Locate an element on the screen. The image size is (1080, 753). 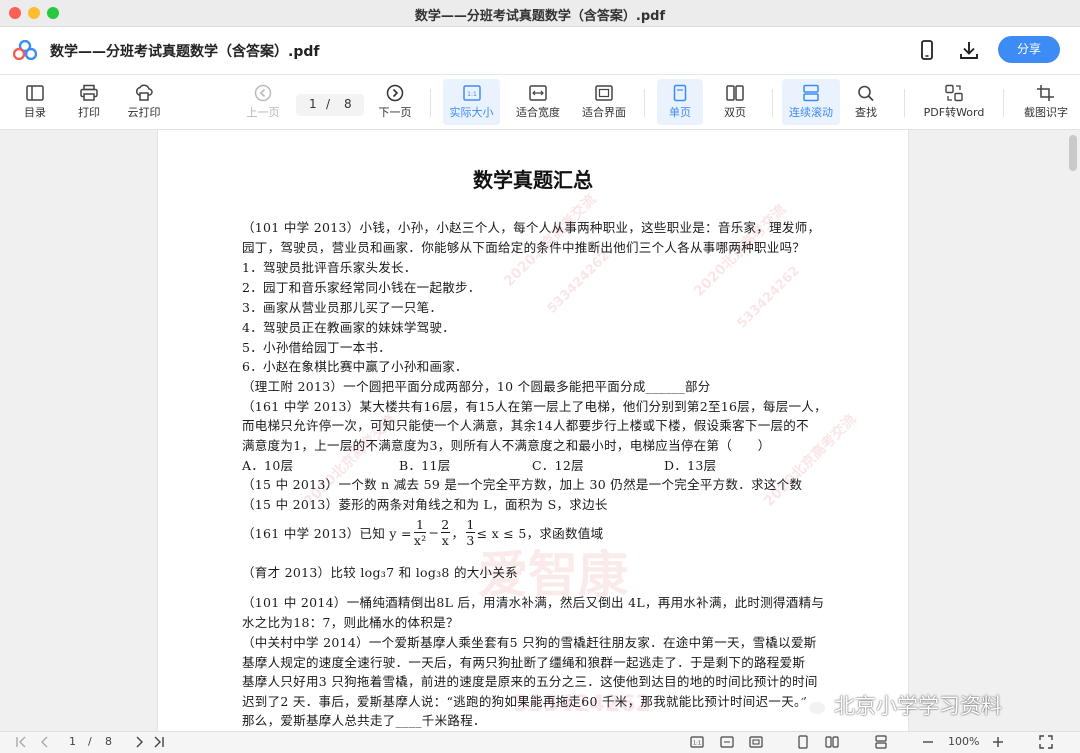
fraction: 1 x² is located at coordinates (420, 532).